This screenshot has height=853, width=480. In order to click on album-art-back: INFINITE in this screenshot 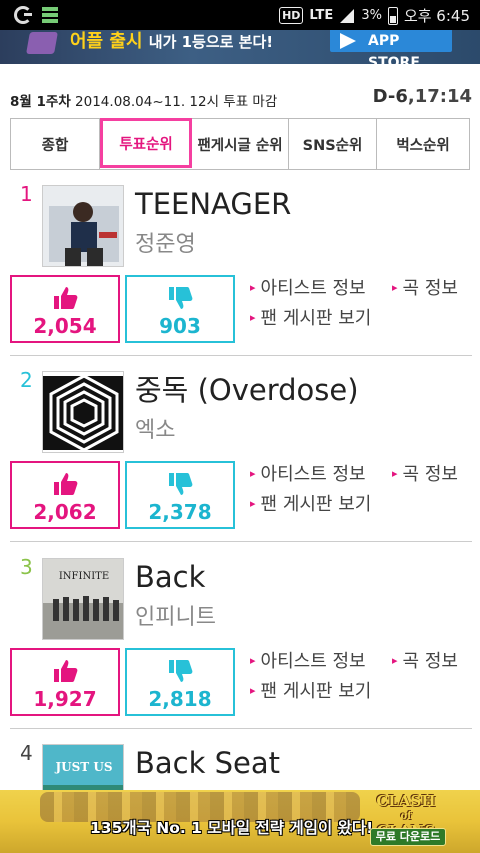, I will do `click(83, 599)`.